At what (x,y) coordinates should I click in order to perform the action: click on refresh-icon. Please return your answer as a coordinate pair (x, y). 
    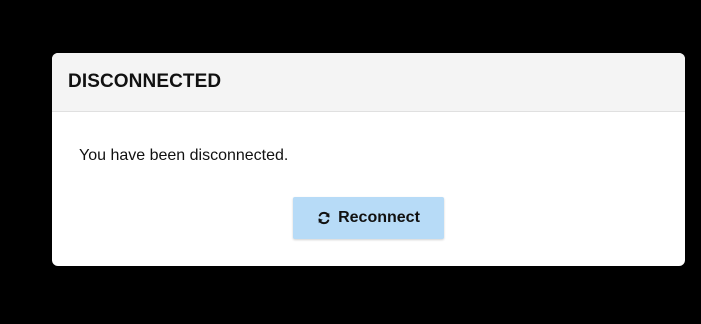
    Looking at the image, I should click on (324, 218).